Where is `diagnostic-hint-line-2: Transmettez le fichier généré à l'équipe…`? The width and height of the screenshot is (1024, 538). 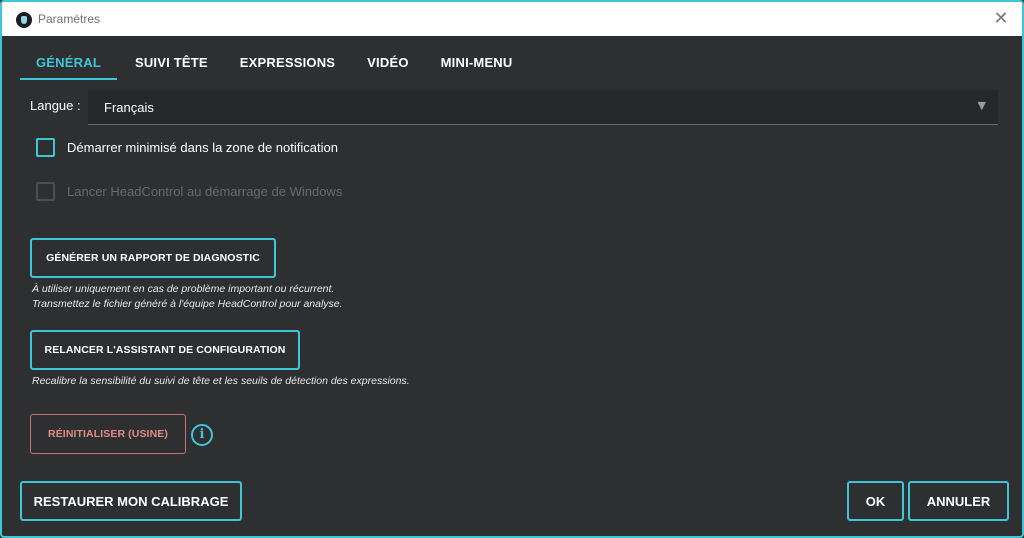
diagnostic-hint-line-2: Transmettez le fichier généré à l'équipe… is located at coordinates (187, 304).